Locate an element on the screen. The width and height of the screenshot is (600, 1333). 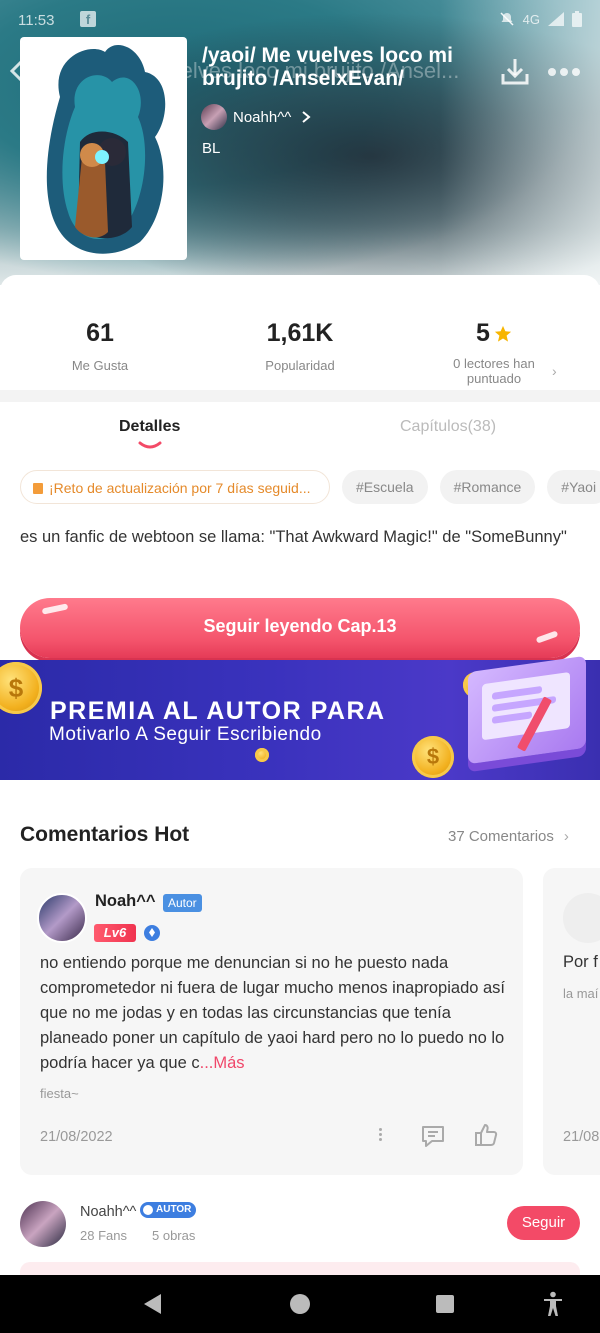
author-strip: Noahh^^ AUTOR 28 Fans 5 obras Seguir is located at coordinates (300, 1225).